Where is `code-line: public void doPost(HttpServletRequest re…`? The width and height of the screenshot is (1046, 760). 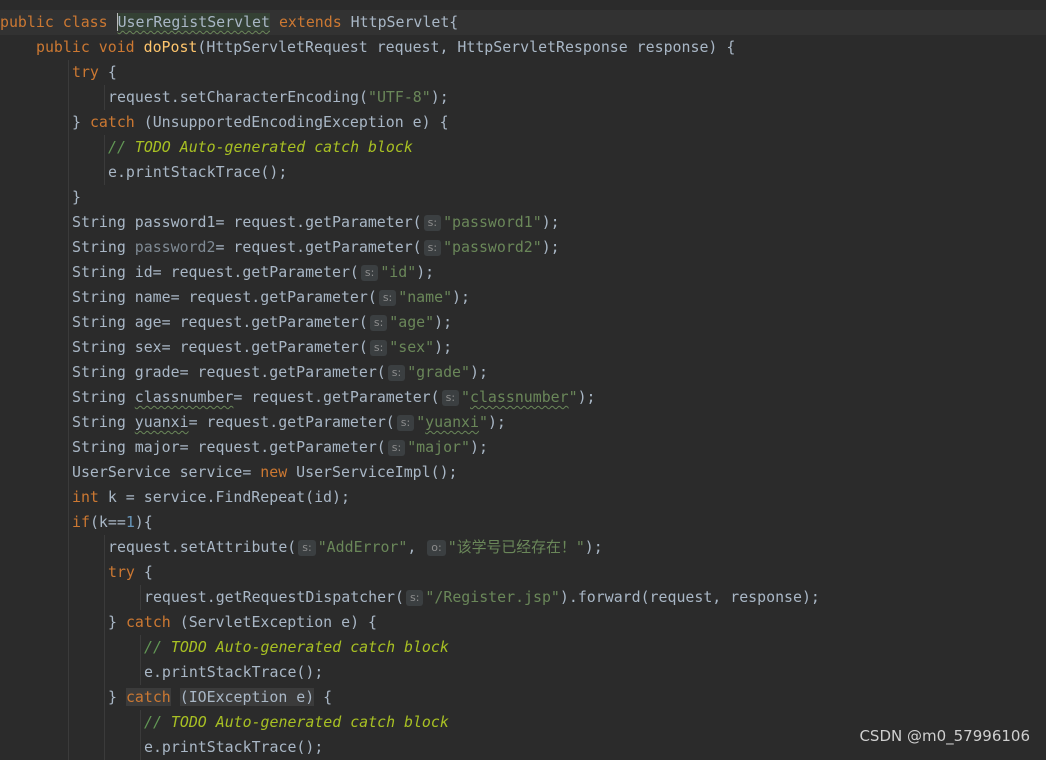 code-line: public void doPost(HttpServletRequest re… is located at coordinates (523, 47).